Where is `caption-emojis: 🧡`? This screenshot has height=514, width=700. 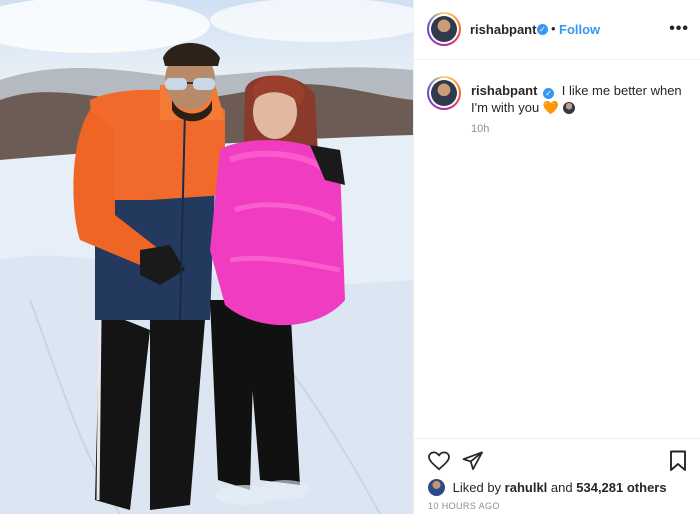
caption-emojis: 🧡 is located at coordinates (551, 107).